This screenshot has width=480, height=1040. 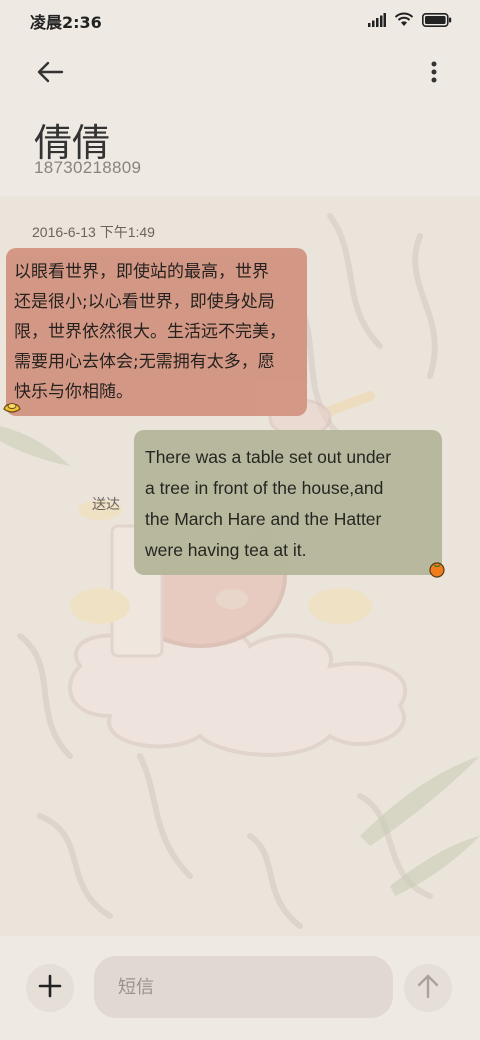 I want to click on conversation-header: 倩倩 18730218809, so click(x=240, y=118).